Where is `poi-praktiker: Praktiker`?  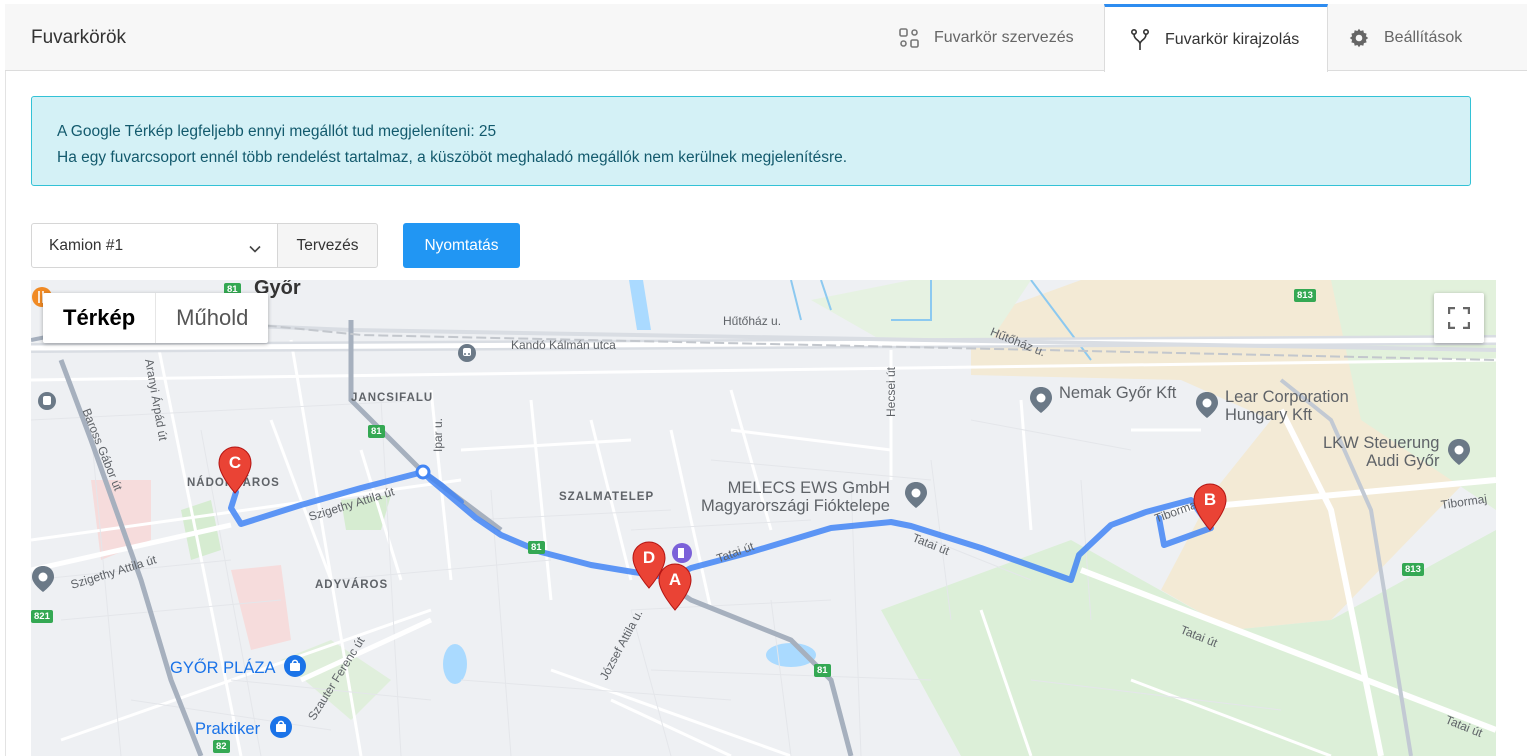 poi-praktiker: Praktiker is located at coordinates (244, 727).